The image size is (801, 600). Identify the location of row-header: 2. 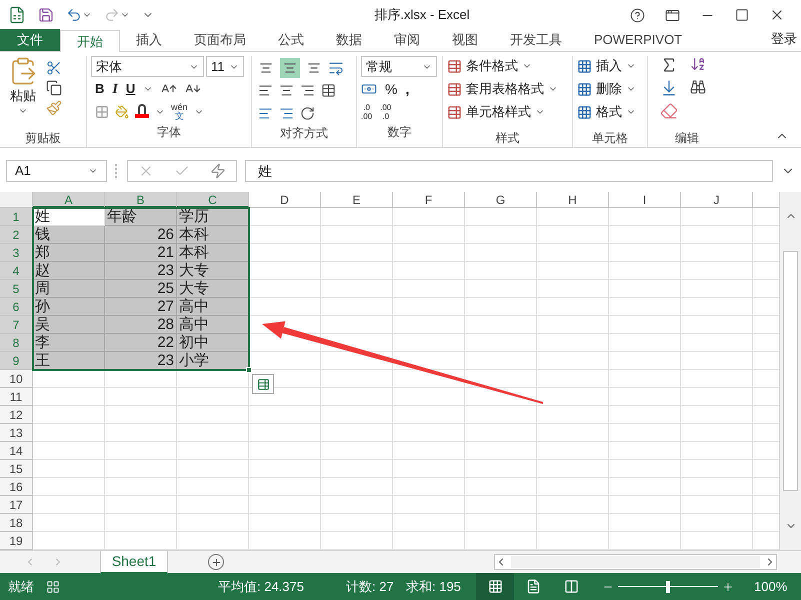
(16, 235).